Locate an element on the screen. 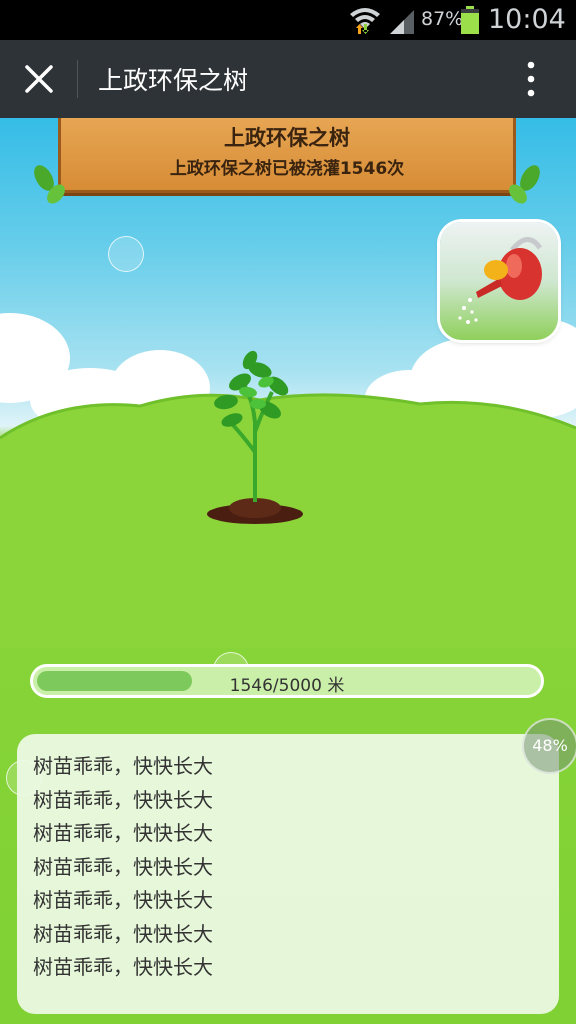  close-button is located at coordinates (40, 79).